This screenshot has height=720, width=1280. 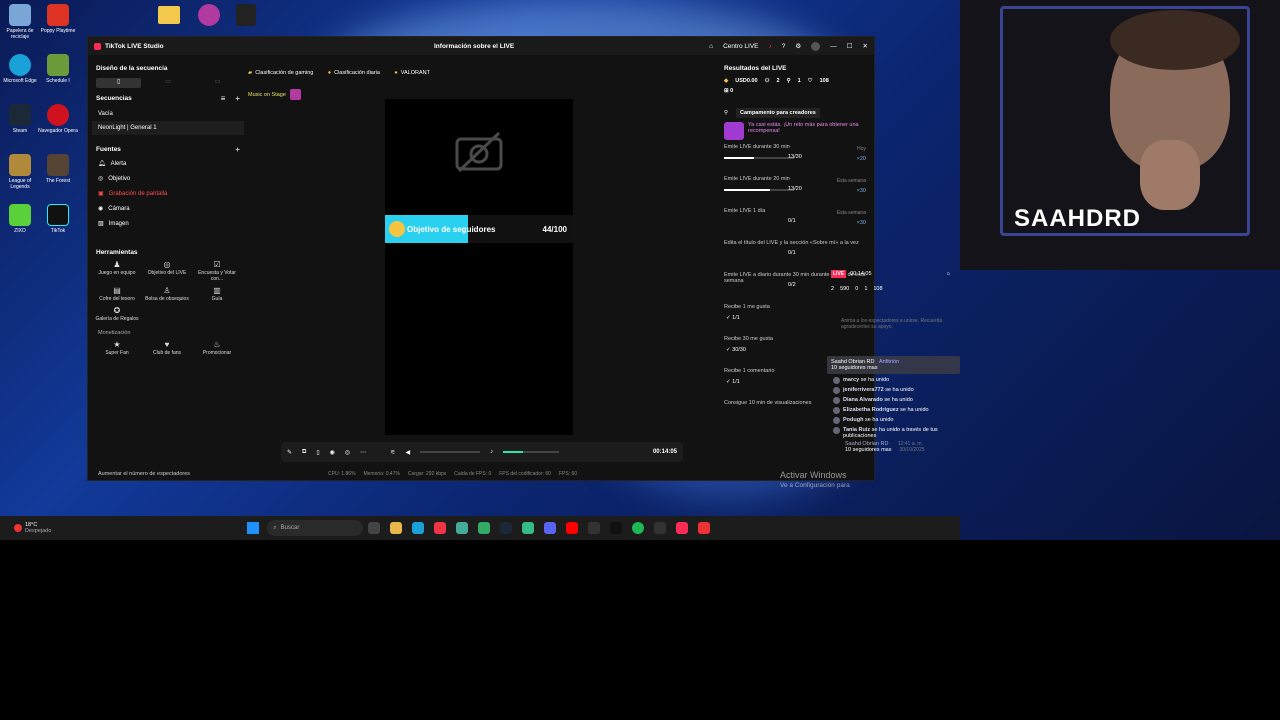 I want to click on amazon-icon, so click(x=594, y=528).